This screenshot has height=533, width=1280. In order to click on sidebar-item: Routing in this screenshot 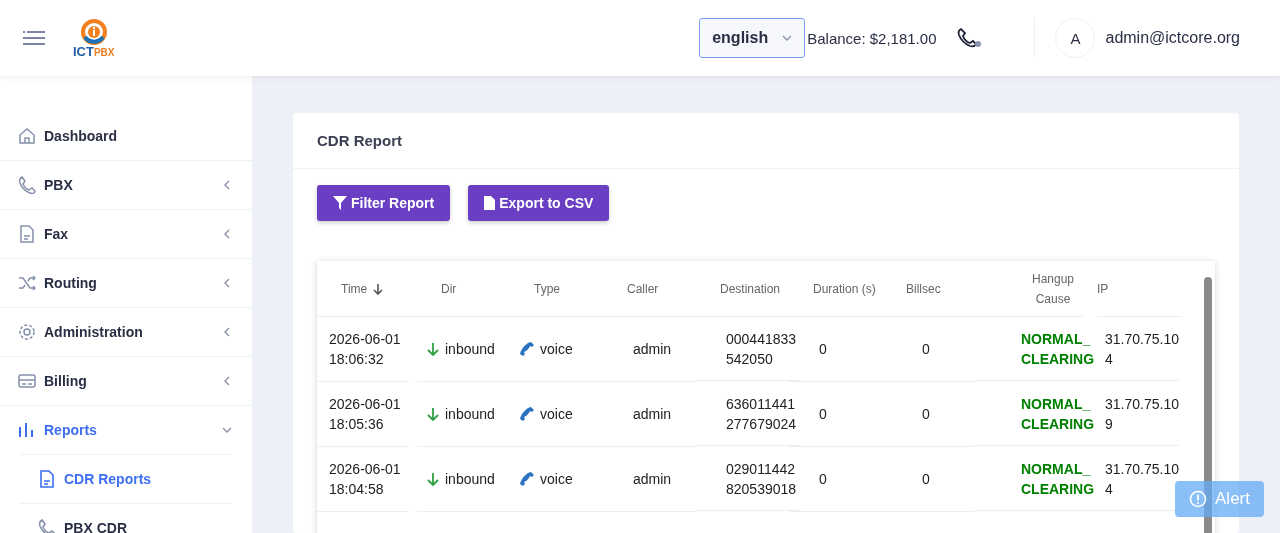, I will do `click(126, 283)`.